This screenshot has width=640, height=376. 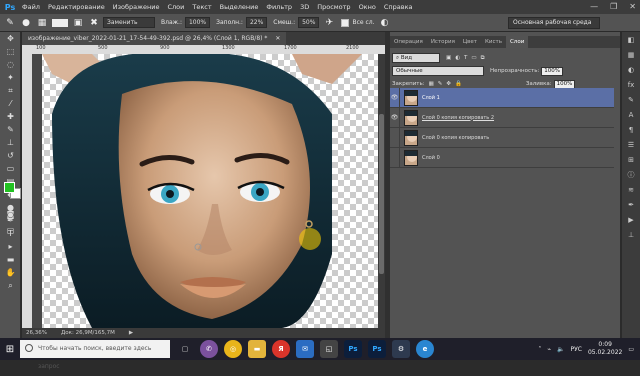 What do you see at coordinates (539, 349) in the screenshot?
I see `tray-expand-icon: ˄` at bounding box center [539, 349].